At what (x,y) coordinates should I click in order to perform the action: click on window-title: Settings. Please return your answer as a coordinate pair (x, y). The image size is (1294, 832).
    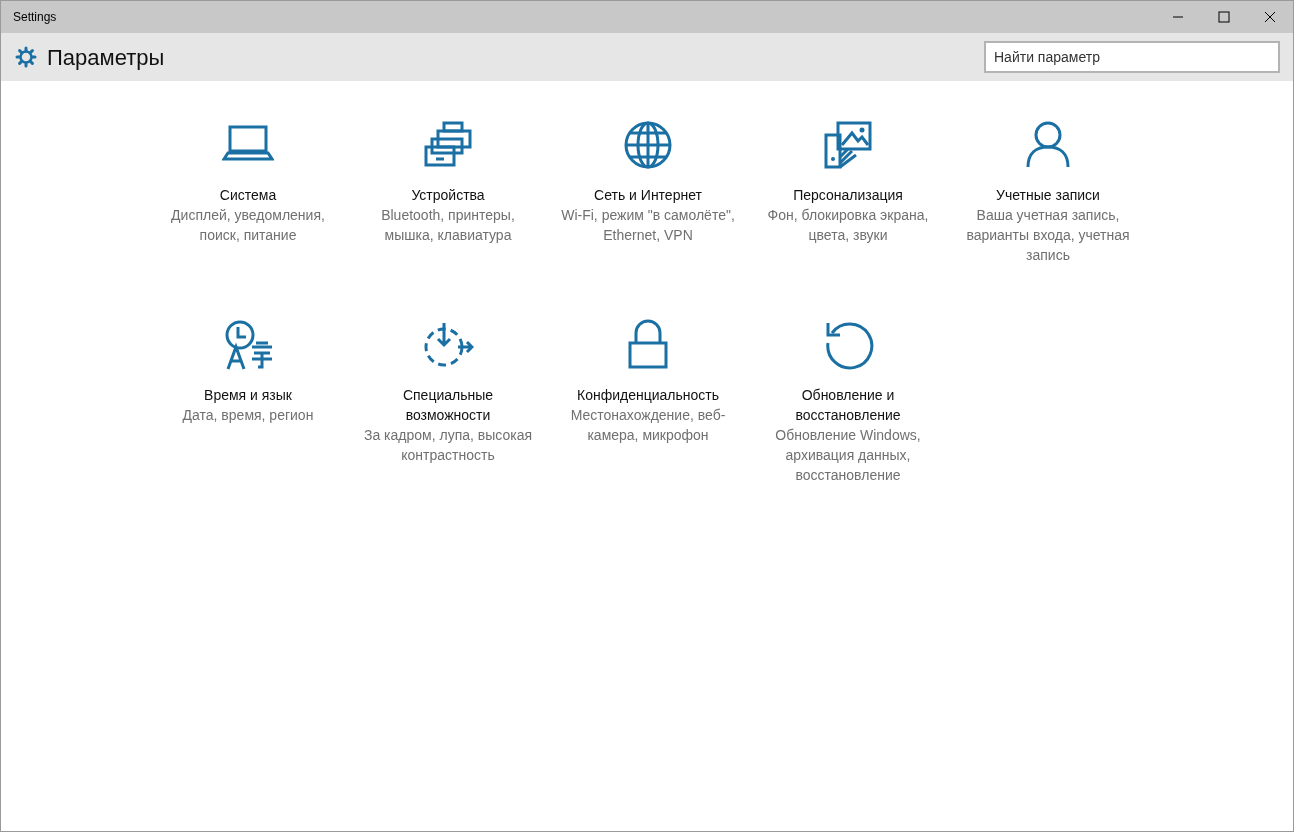
    Looking at the image, I should click on (35, 17).